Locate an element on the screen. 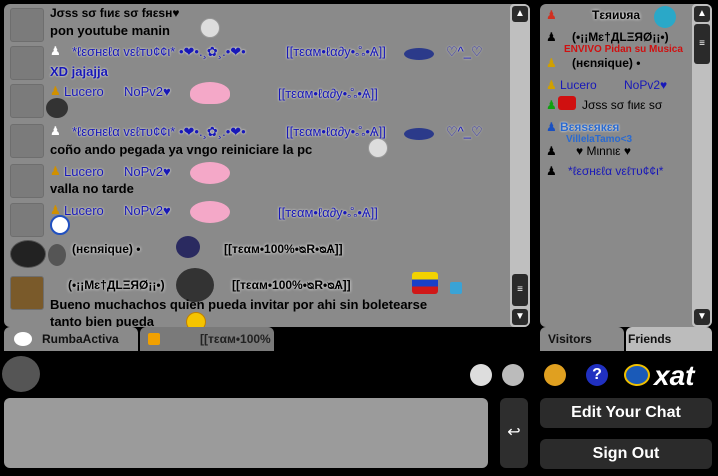 Image resolution: width=718 pixels, height=476 pixels. user-name: Tεяиυяа is located at coordinates (616, 15).